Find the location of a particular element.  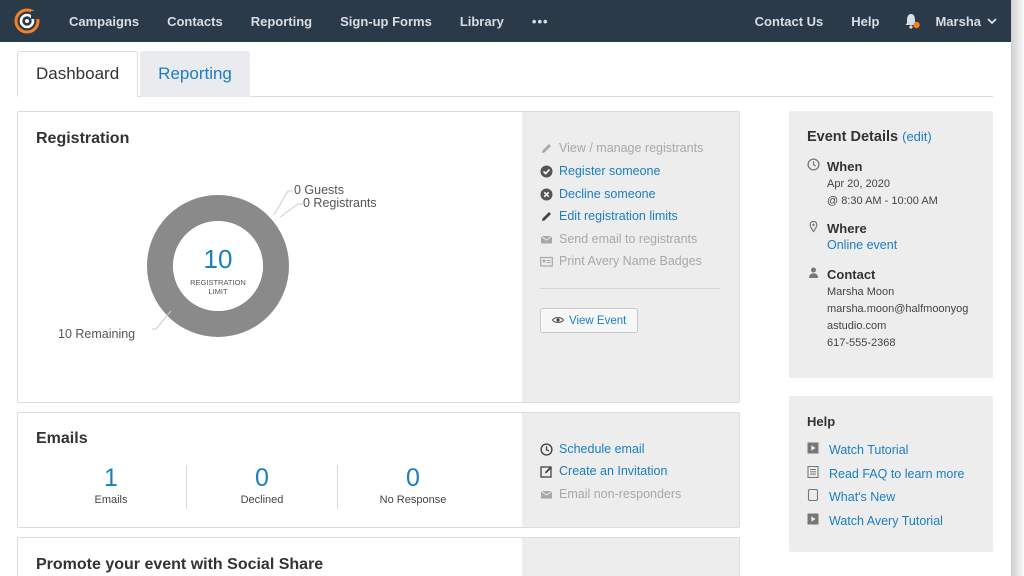

help-title: Help is located at coordinates (821, 421).